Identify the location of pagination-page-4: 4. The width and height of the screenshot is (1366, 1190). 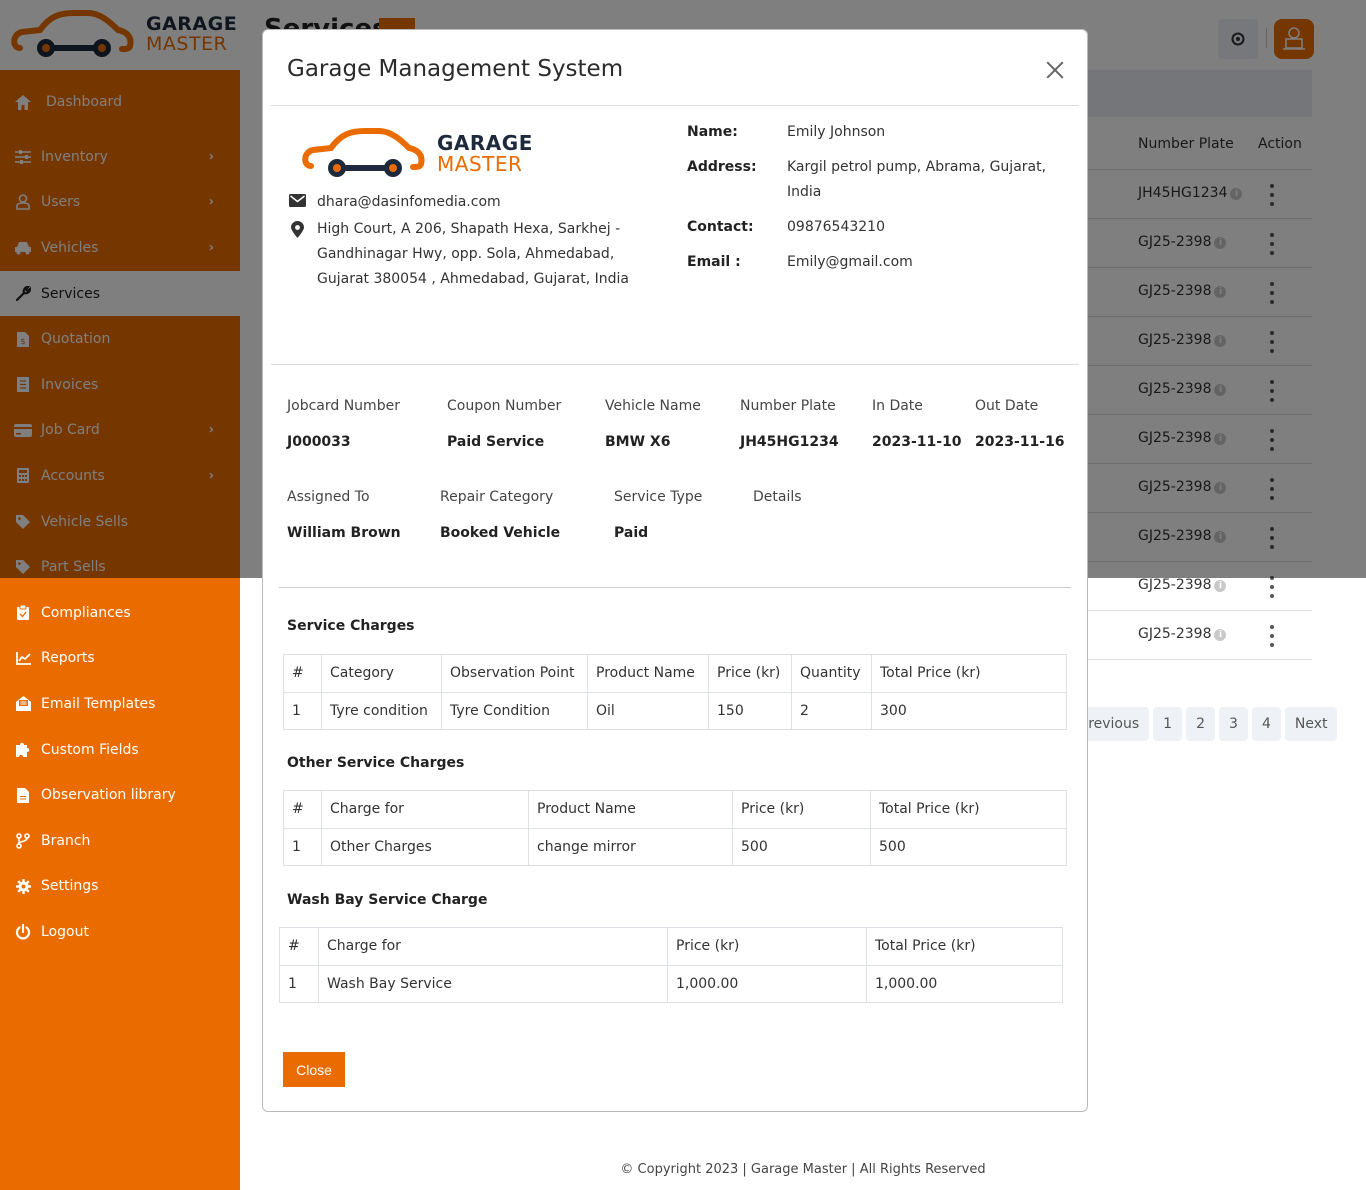
(1266, 724).